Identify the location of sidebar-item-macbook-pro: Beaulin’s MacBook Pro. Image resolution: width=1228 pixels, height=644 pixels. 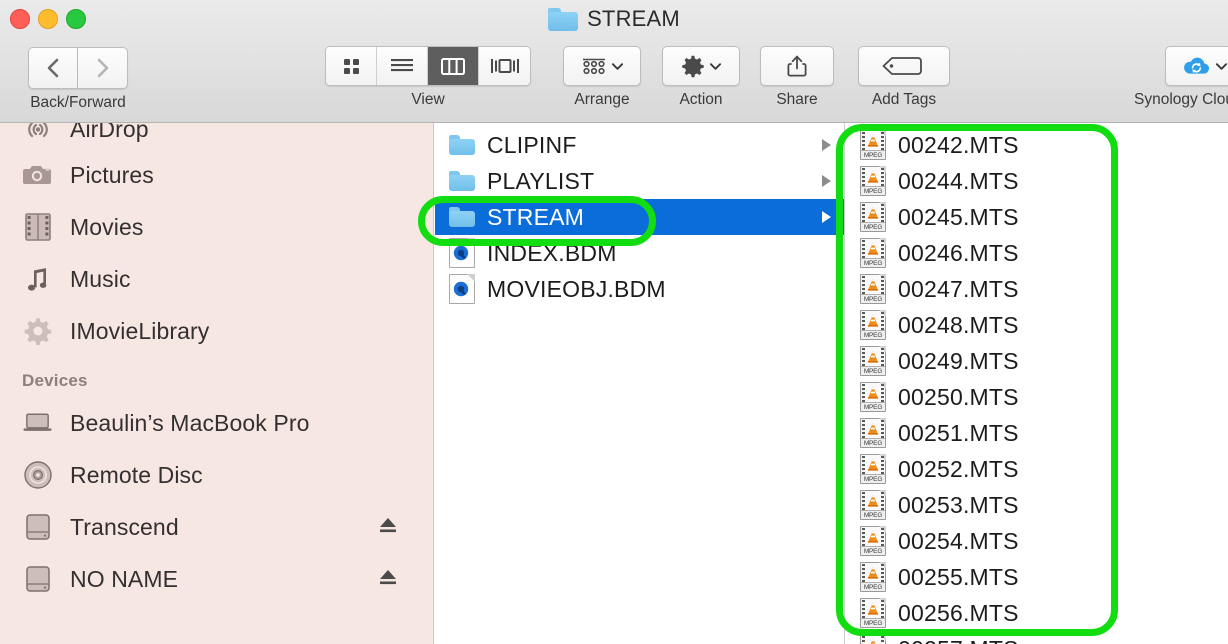
(216, 423).